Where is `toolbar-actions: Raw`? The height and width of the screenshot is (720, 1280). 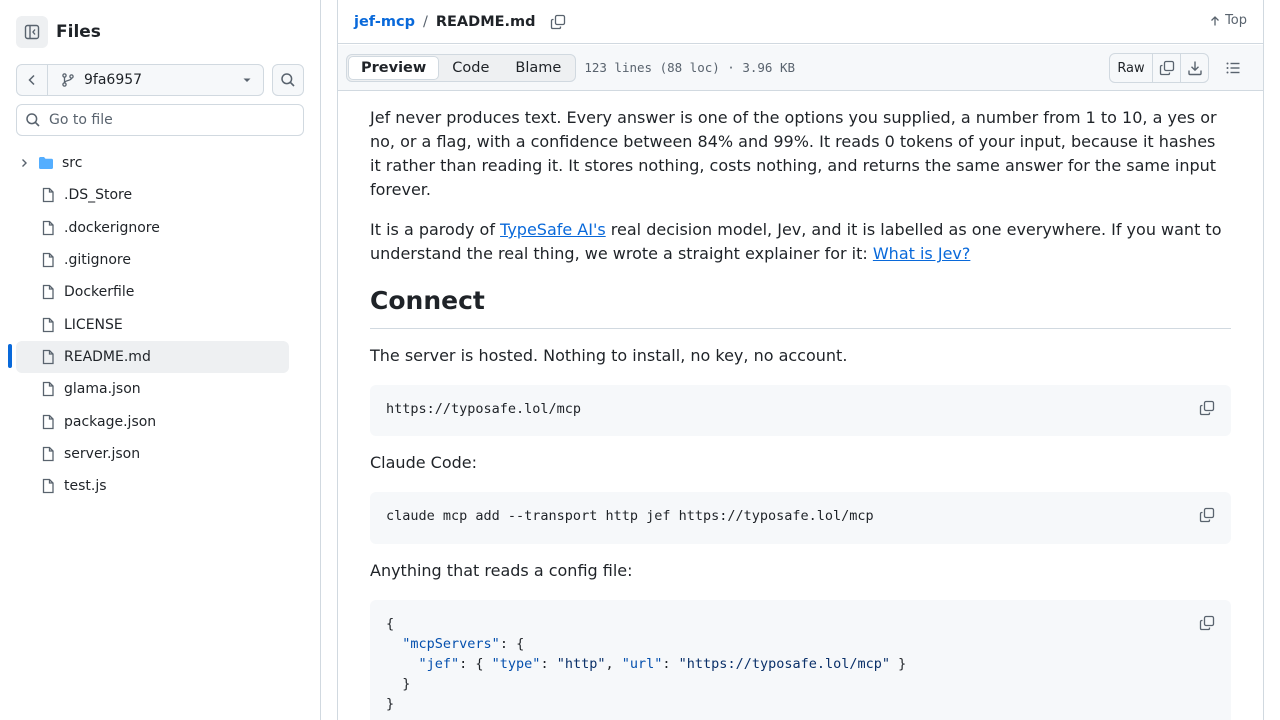
toolbar-actions: Raw is located at coordinates (1179, 68).